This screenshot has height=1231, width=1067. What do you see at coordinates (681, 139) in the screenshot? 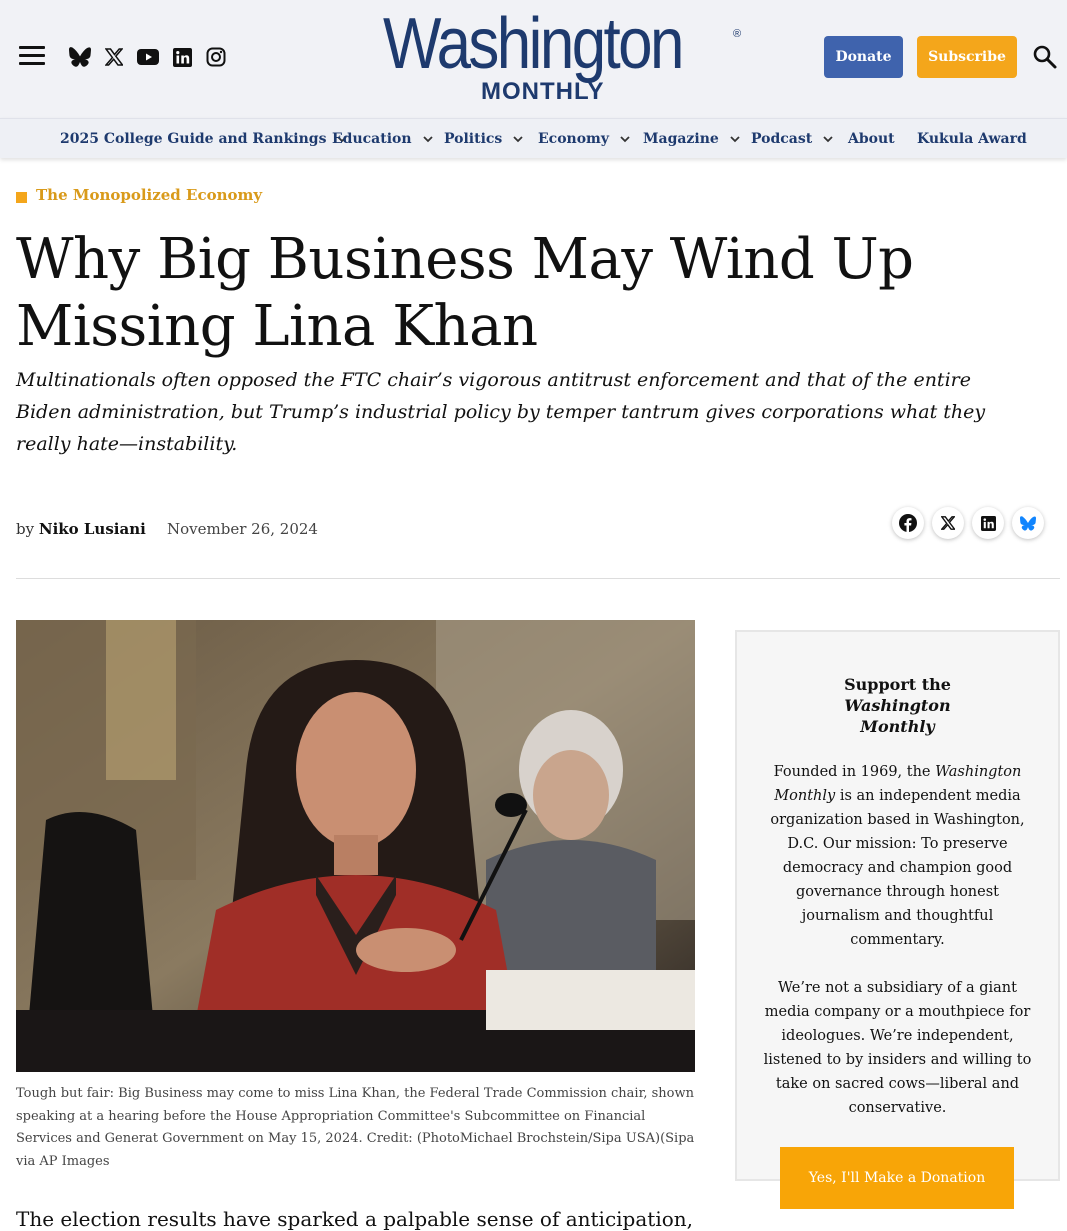
I see `nav-item-label: Magazine` at bounding box center [681, 139].